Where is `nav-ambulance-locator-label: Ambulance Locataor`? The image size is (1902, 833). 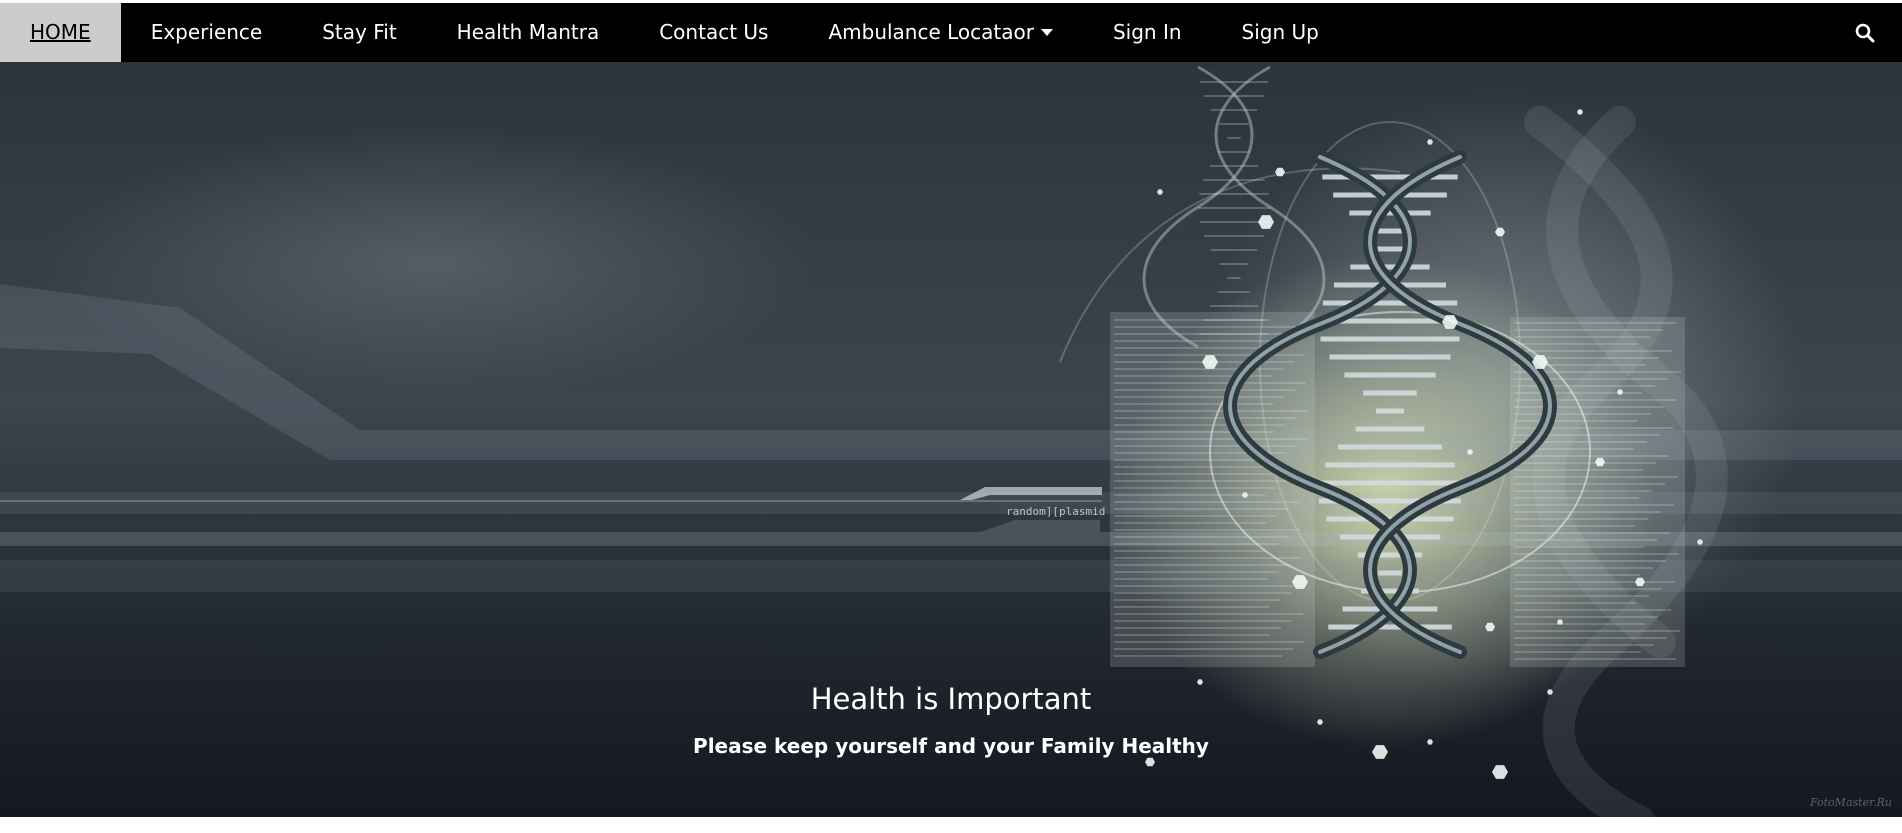
nav-ambulance-locator-label: Ambulance Locataor is located at coordinates (931, 32).